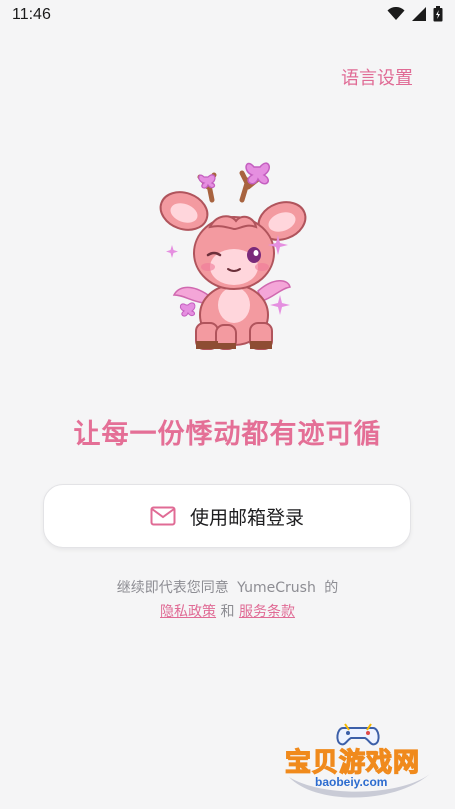  Describe the element at coordinates (351, 782) in the screenshot. I see `watermark-url: baobeiy.com` at that location.